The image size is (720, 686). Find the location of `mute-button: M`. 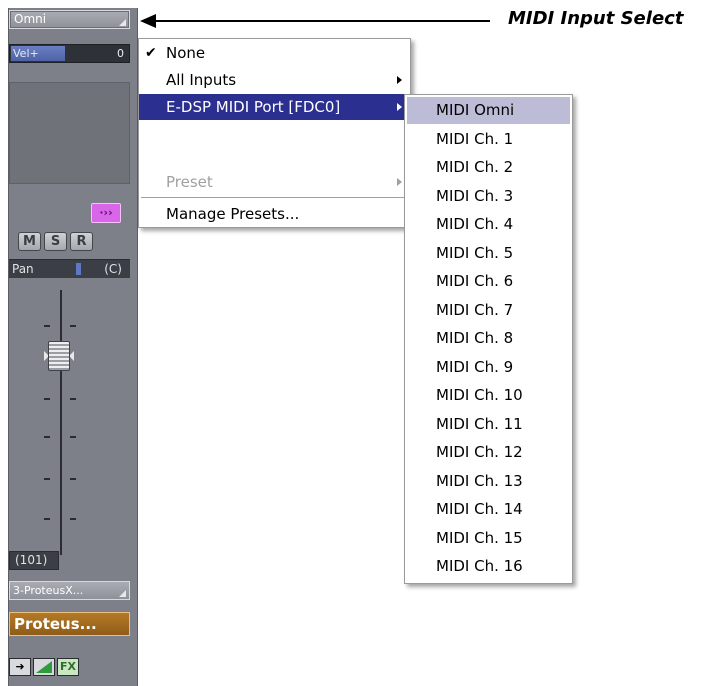

mute-button: M is located at coordinates (29, 241).